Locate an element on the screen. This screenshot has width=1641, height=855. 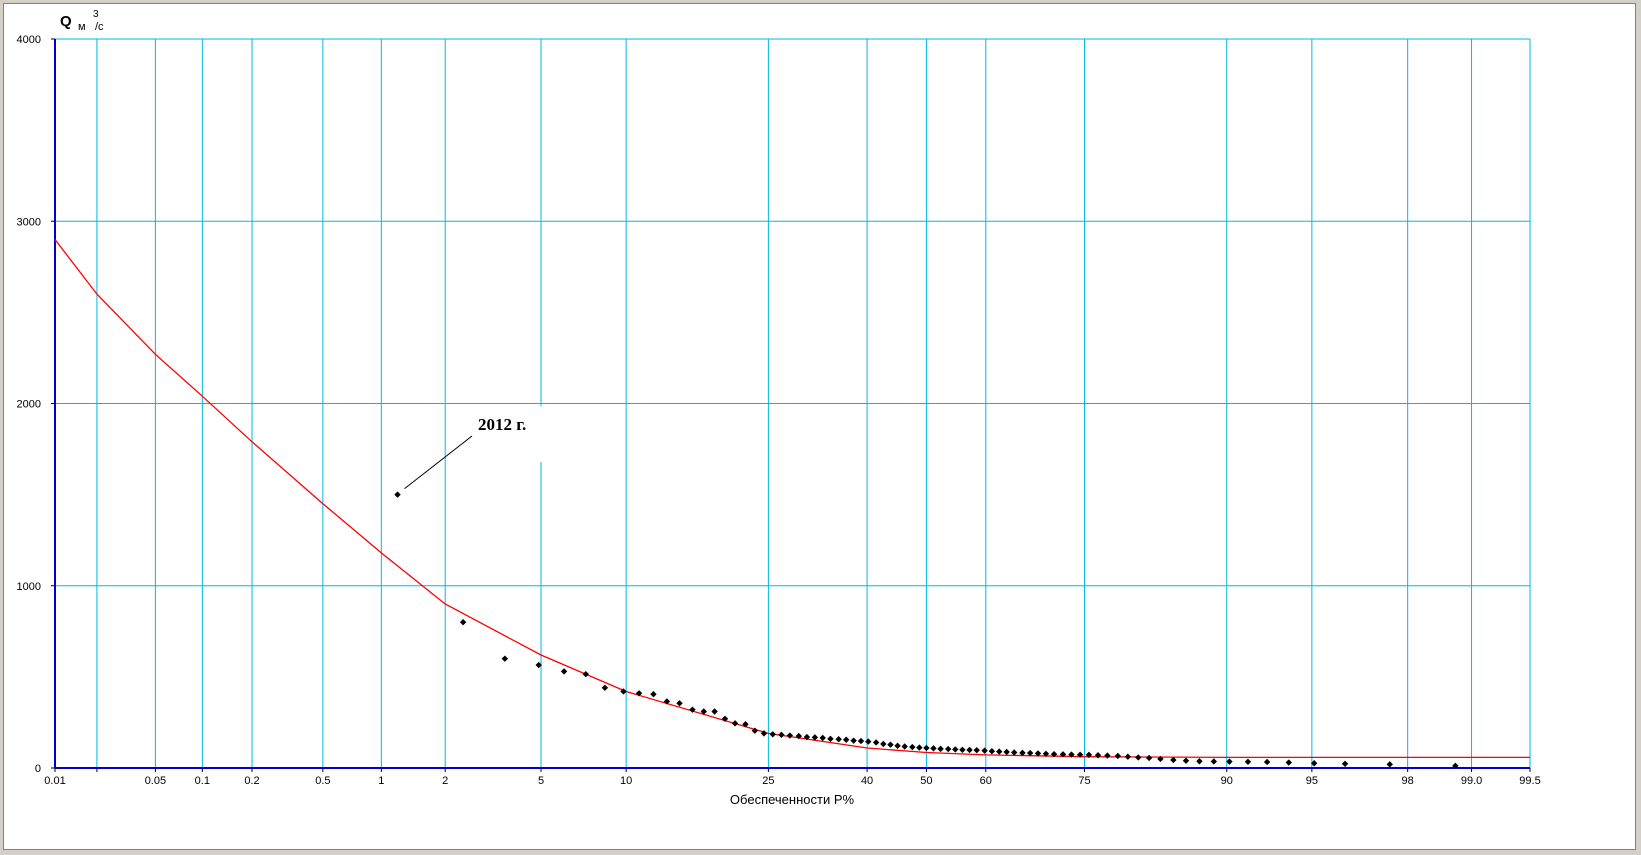
y-axis-unit-m: м is located at coordinates (82, 27).